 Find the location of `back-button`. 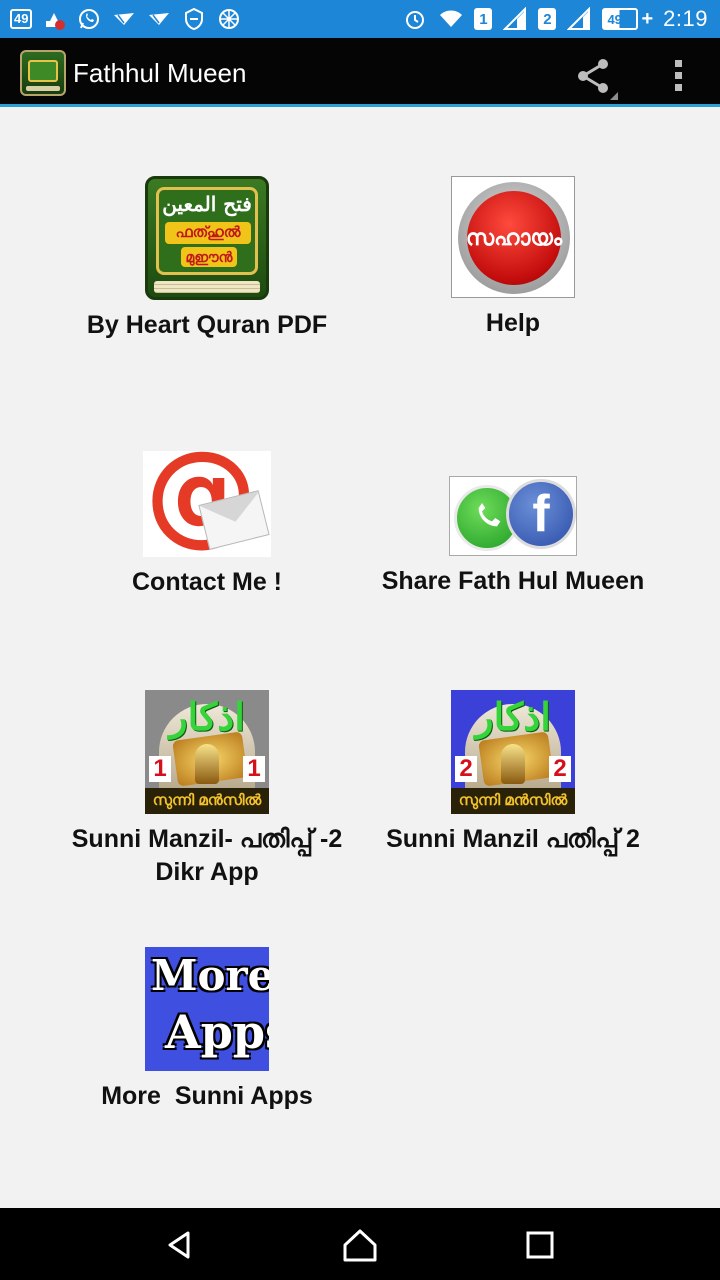

back-button is located at coordinates (180, 1245).